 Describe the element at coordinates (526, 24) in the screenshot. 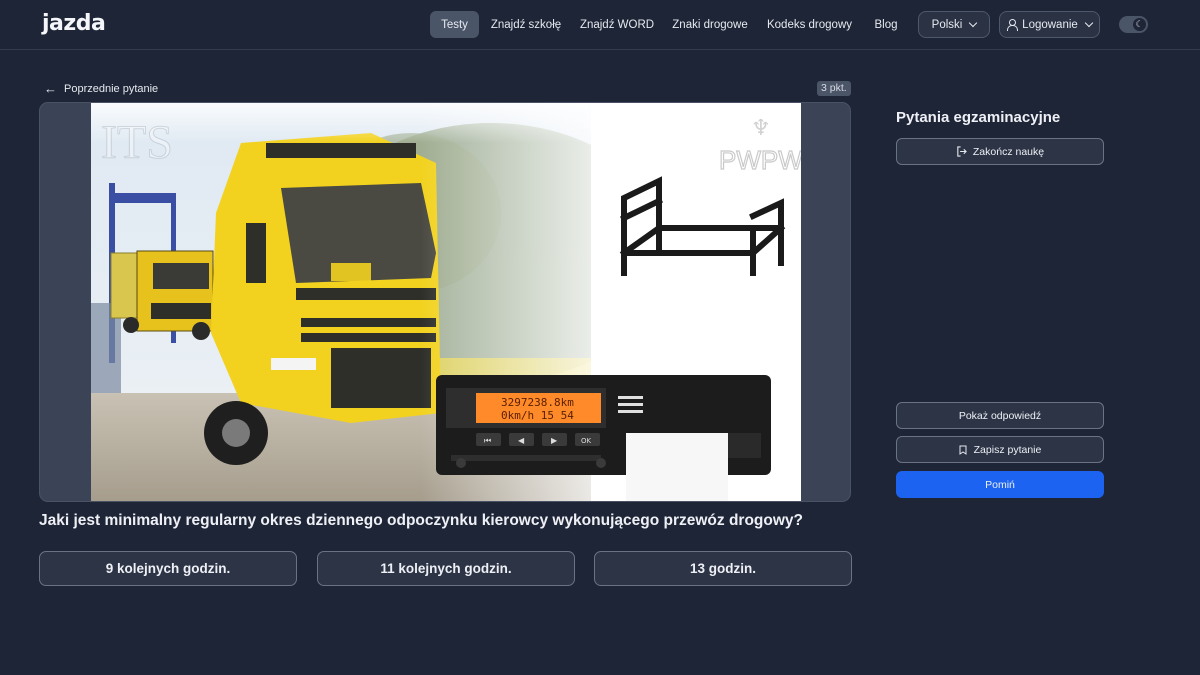

I see `nav-find-school: Znajdź szkołę` at that location.